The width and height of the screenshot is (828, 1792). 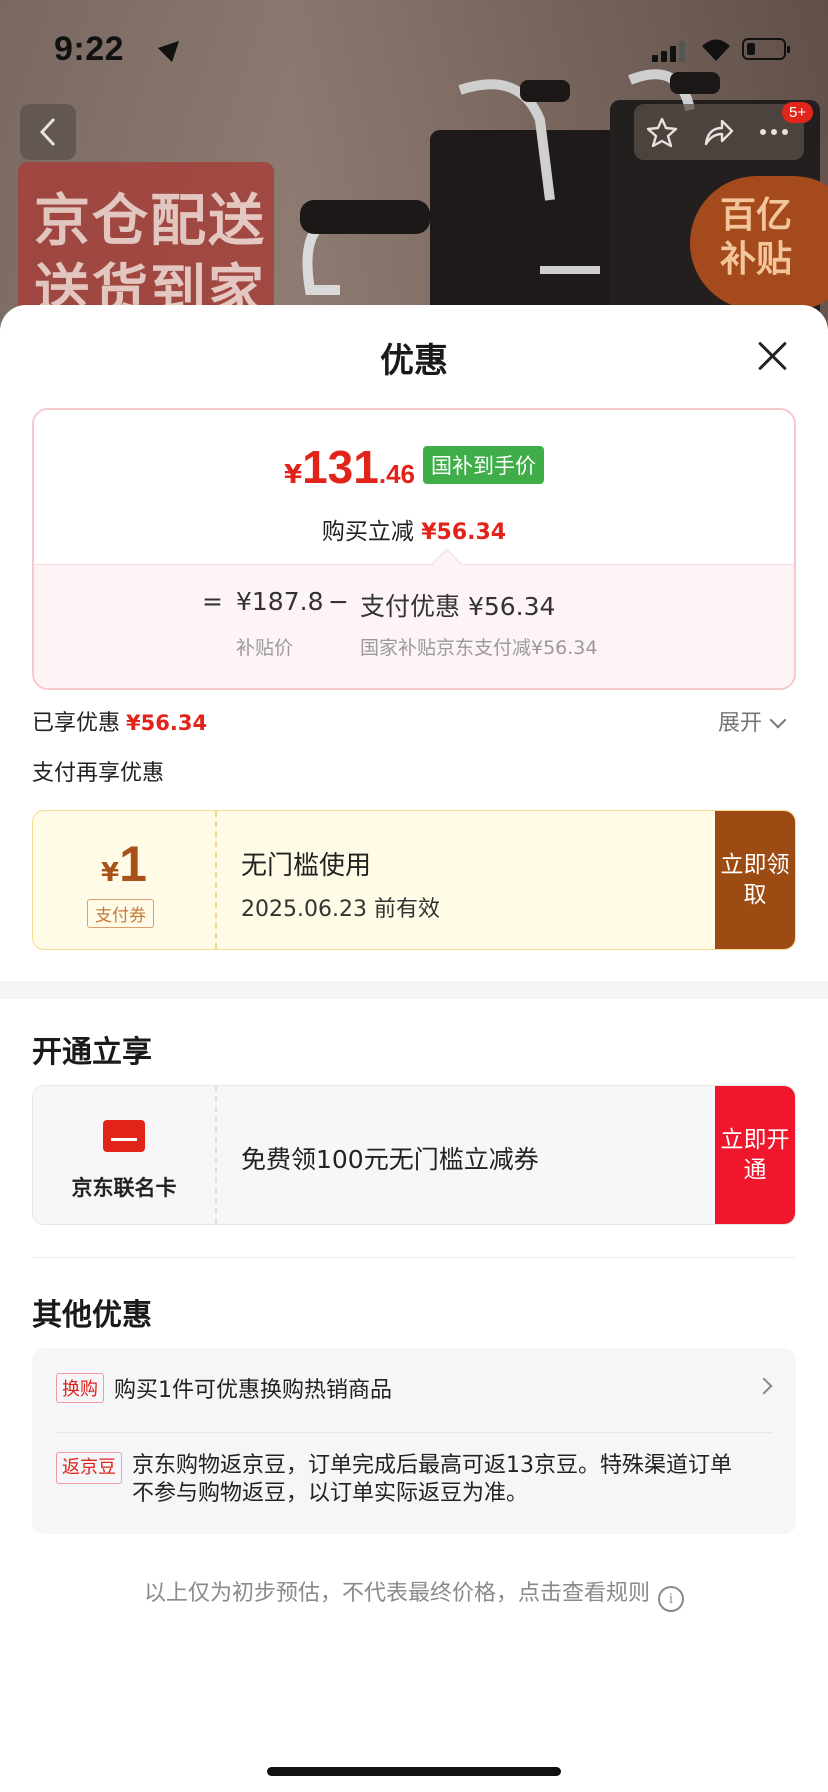 What do you see at coordinates (150, 221) in the screenshot?
I see `promo-line-1: 京仓配送` at bounding box center [150, 221].